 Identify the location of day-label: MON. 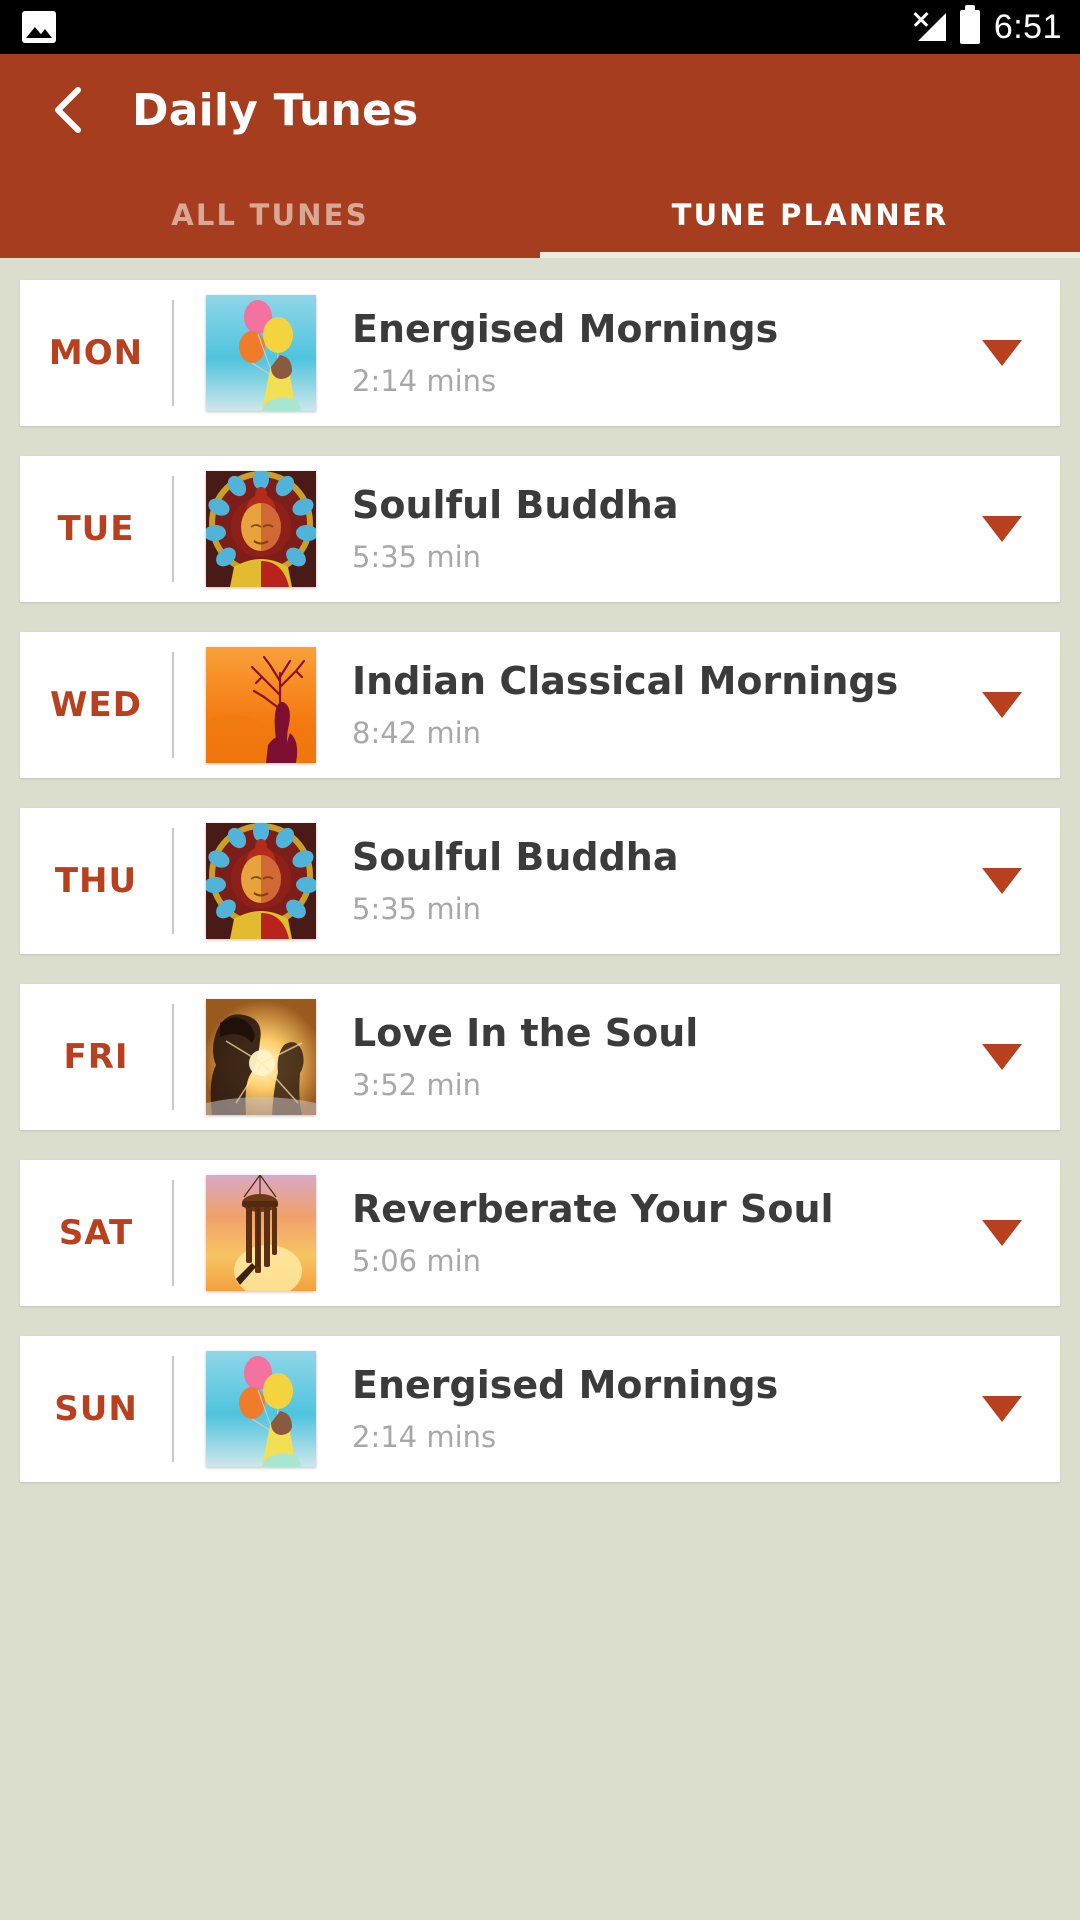
(96, 353).